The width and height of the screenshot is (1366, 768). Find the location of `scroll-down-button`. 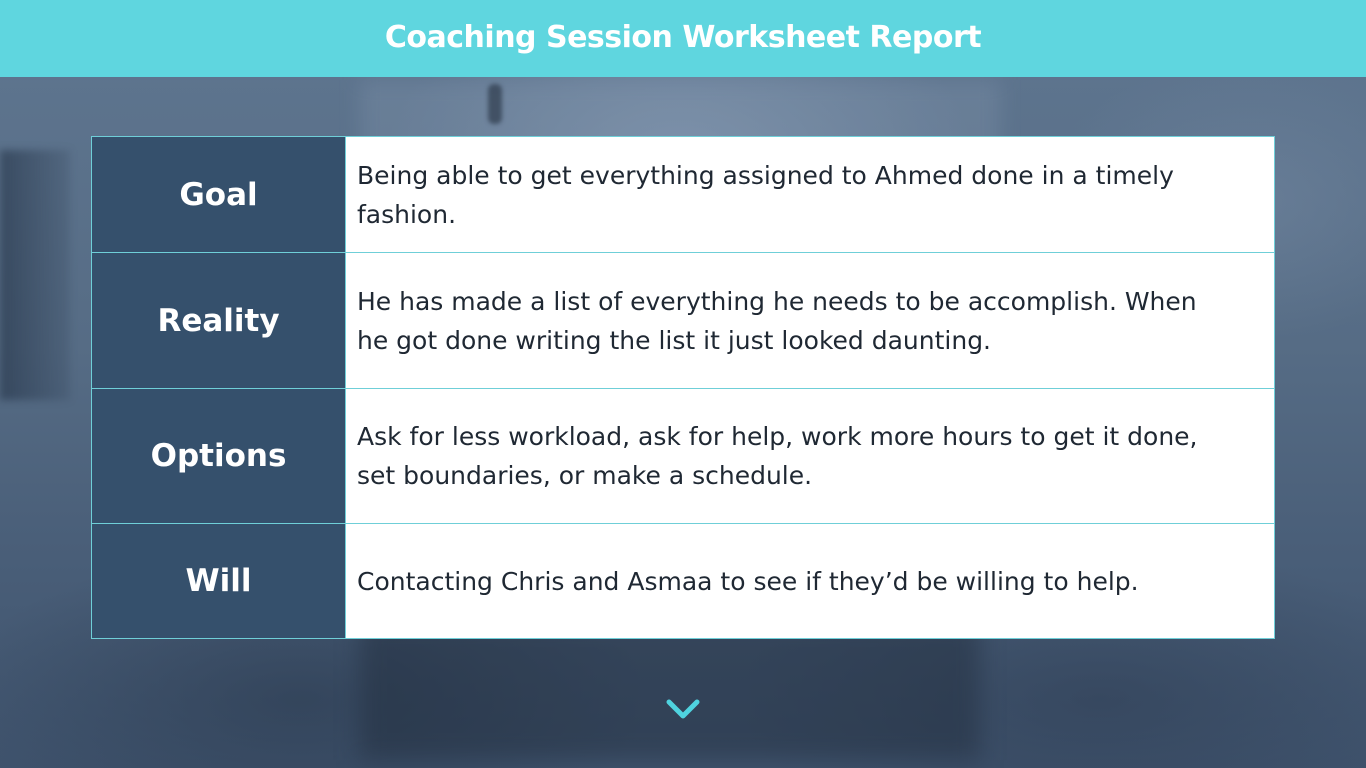

scroll-down-button is located at coordinates (683, 710).